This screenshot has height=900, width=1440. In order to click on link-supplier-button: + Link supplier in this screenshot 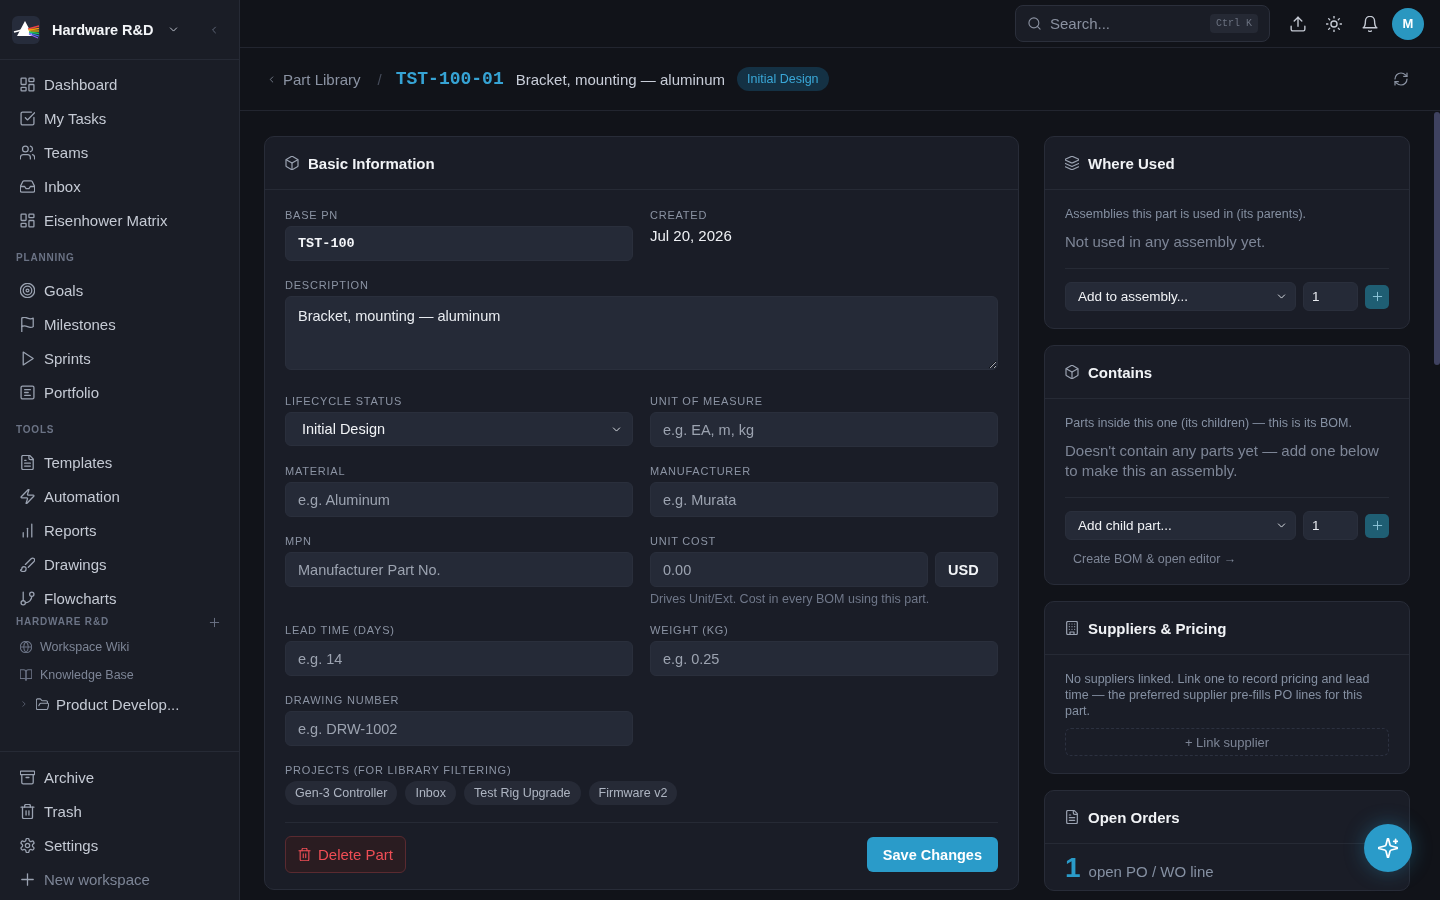, I will do `click(1227, 742)`.